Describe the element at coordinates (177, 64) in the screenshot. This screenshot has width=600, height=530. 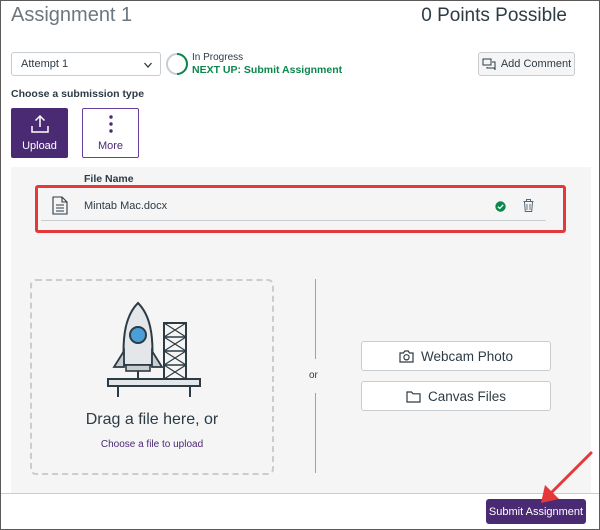
I see `progress-ring-icon` at that location.